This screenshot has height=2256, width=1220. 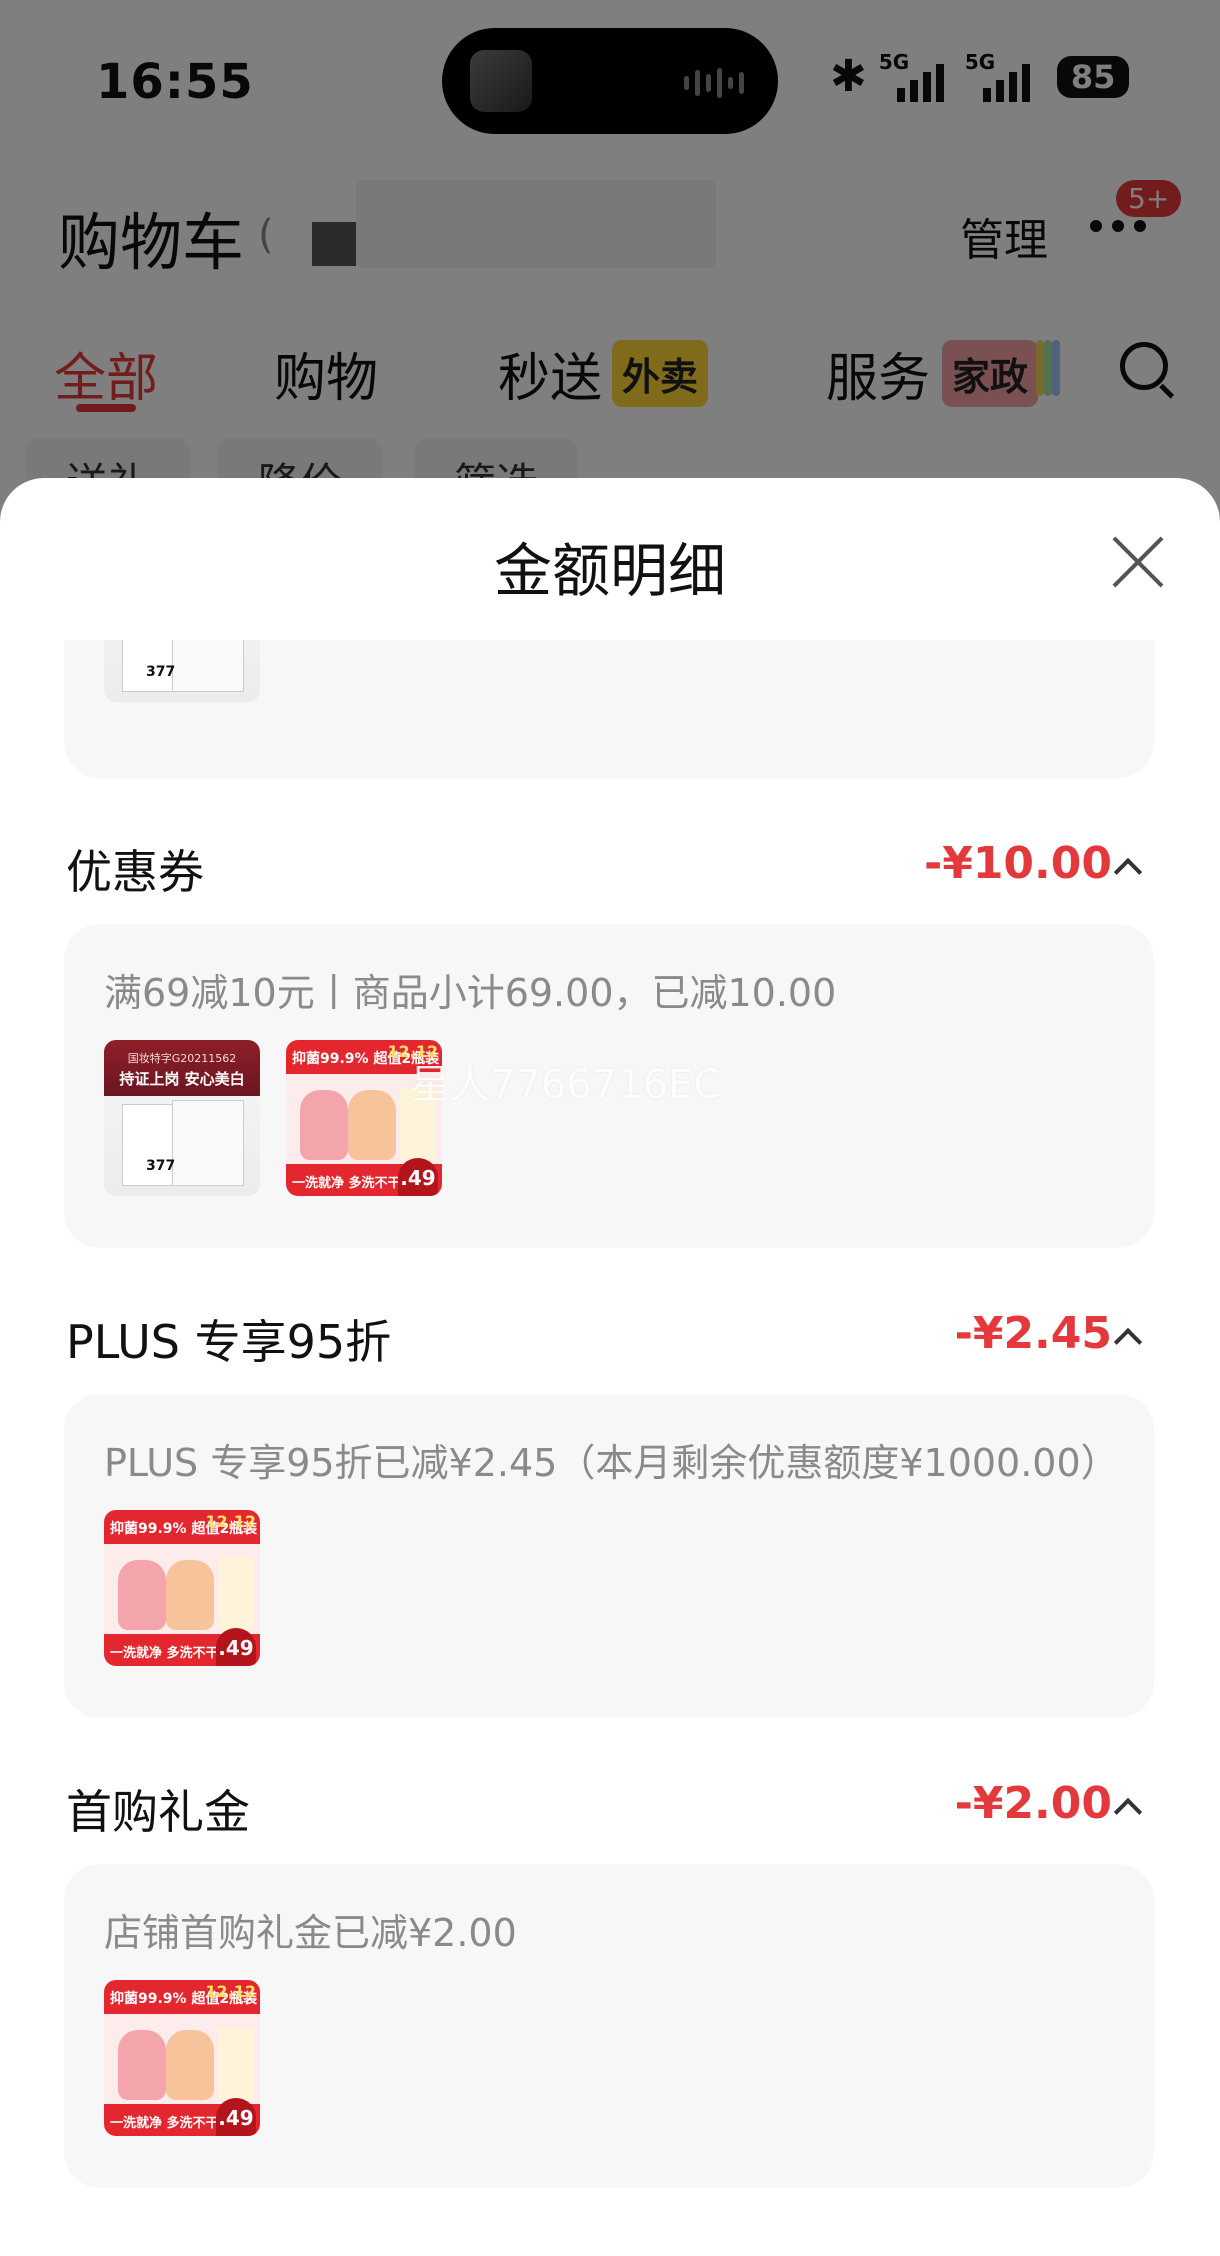 What do you see at coordinates (158, 1812) in the screenshot?
I see `first-purchase-label: 首购礼金` at bounding box center [158, 1812].